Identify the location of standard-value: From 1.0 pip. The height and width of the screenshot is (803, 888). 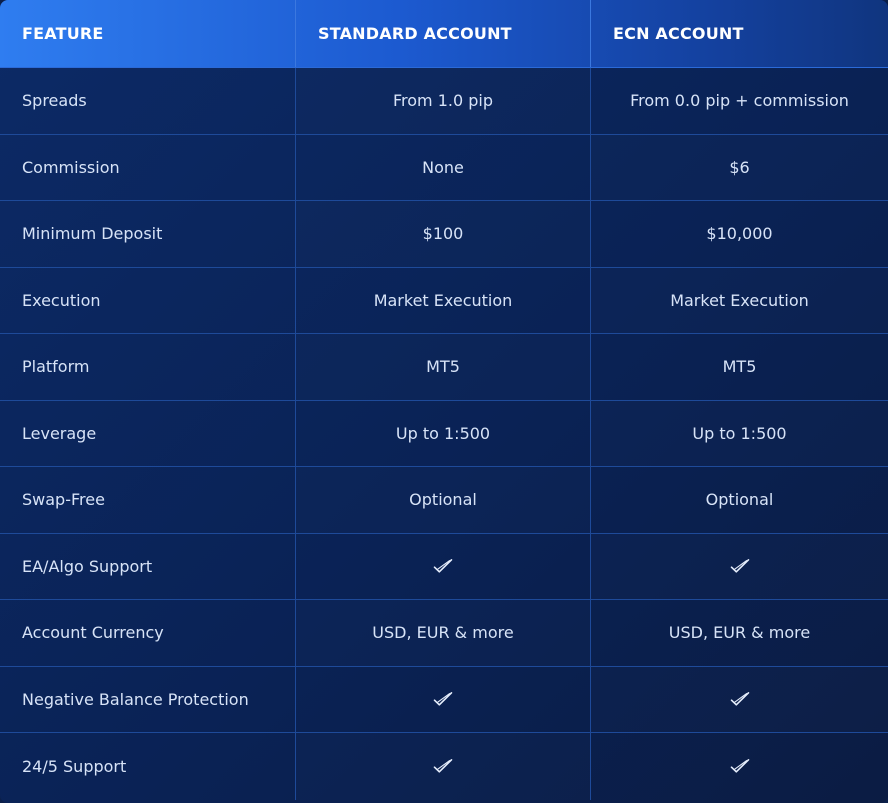
(443, 101).